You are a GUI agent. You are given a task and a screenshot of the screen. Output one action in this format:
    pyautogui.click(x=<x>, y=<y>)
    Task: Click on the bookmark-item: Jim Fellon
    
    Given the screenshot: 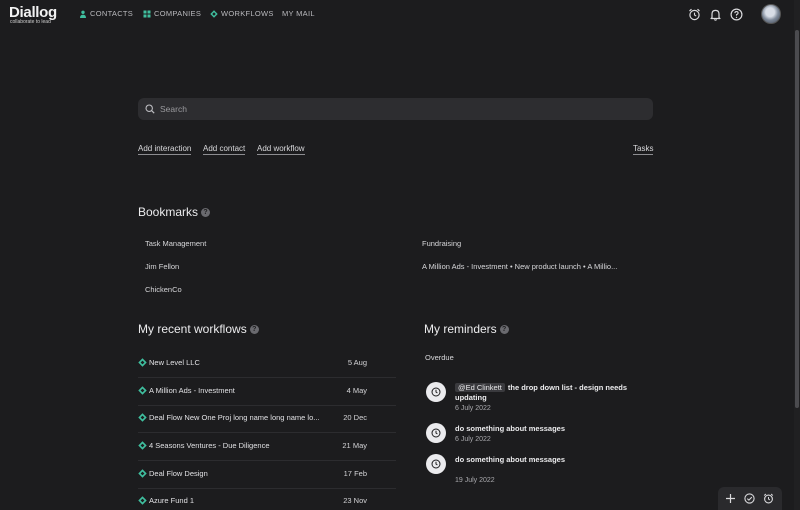 What is the action you would take?
    pyautogui.click(x=162, y=266)
    